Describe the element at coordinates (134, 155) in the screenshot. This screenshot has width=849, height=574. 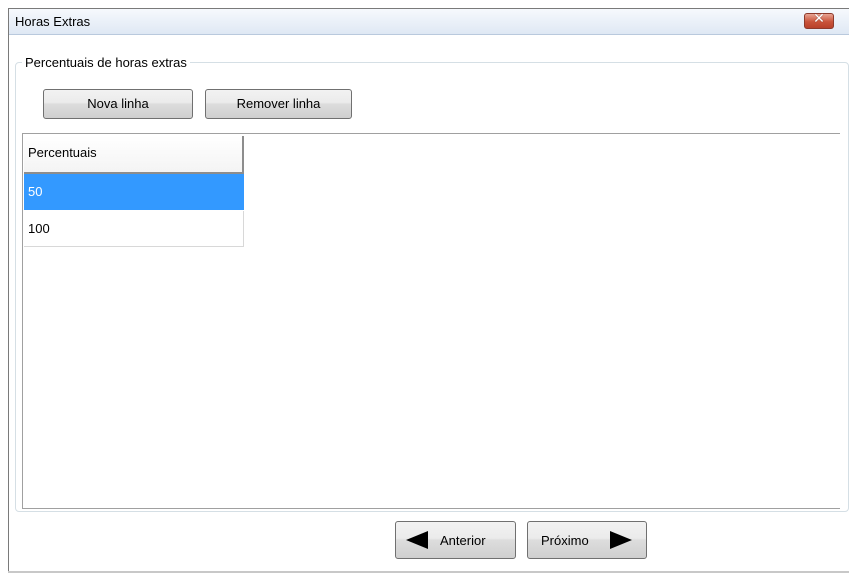
I see `column-header-percentuais: Percentuais` at that location.